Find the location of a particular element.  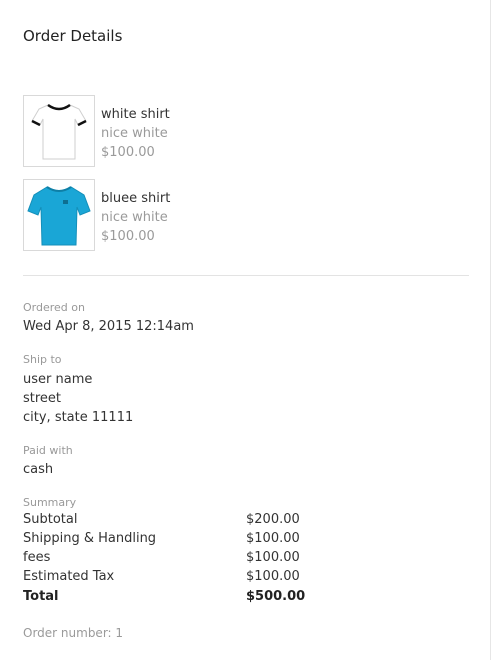

order-number: Order number: 1 is located at coordinates (73, 633).